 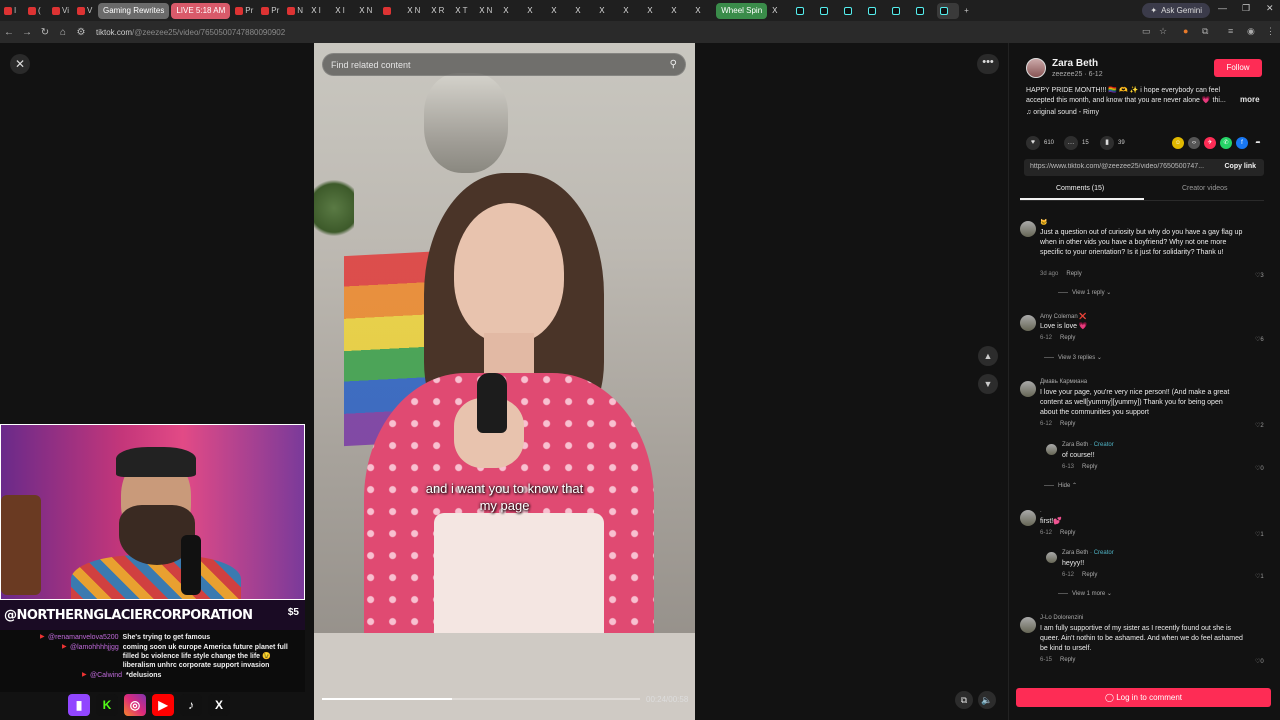 I want to click on comment-like: ♡6, so click(x=1259, y=339).